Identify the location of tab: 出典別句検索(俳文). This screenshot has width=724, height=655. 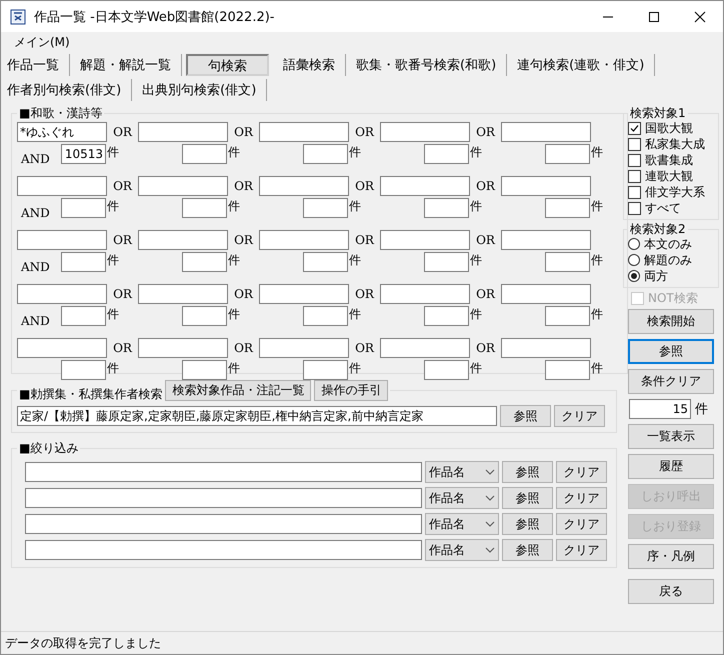
(200, 89).